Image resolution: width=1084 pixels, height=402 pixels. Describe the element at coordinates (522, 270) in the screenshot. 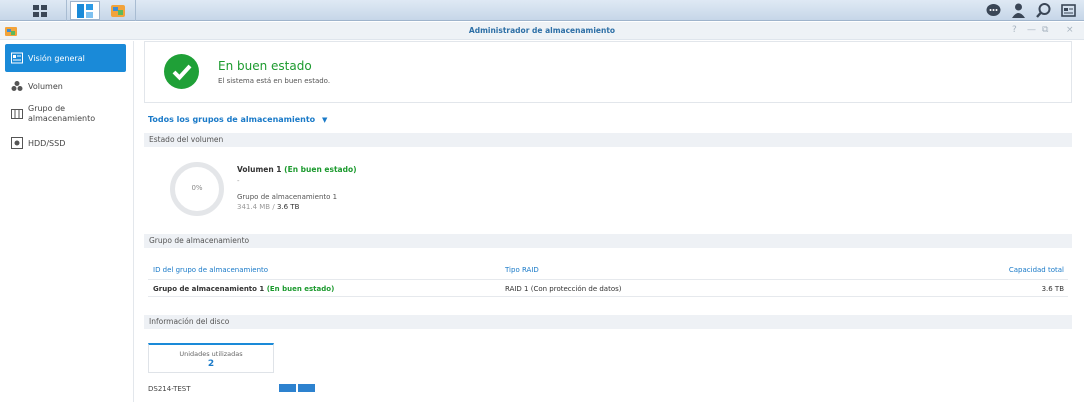

I see `column-header-raid-type: Tipo RAID` at that location.